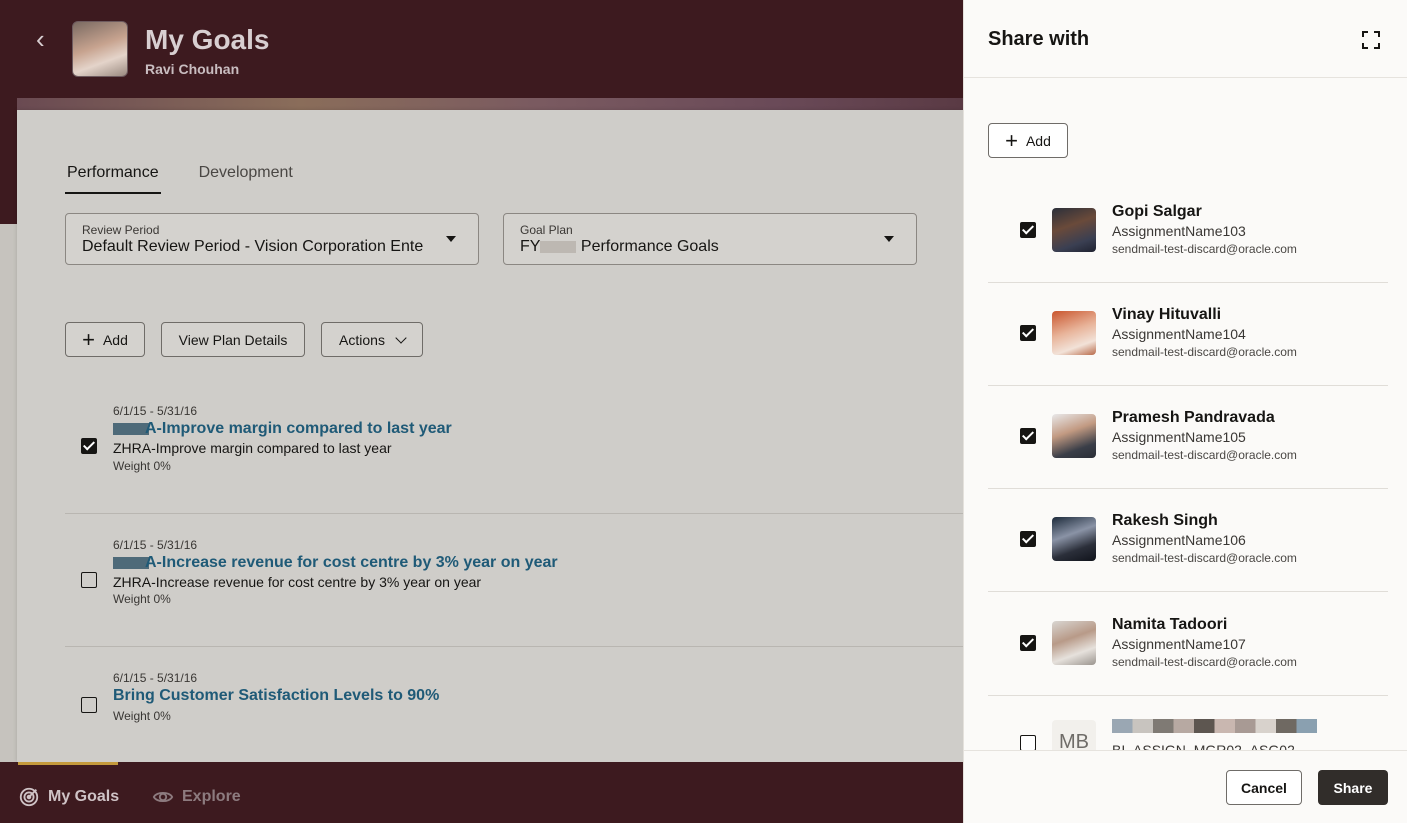 Image resolution: width=1407 pixels, height=823 pixels. I want to click on goal-plan-label: Goal Plan, so click(546, 230).